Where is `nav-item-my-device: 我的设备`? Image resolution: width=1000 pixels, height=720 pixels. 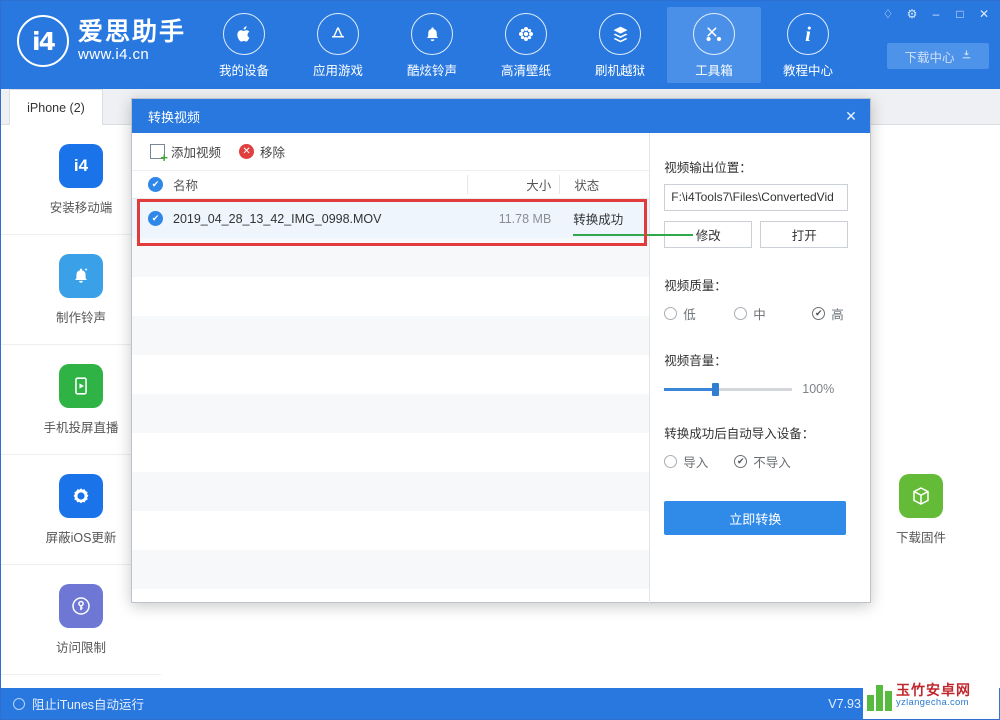 nav-item-my-device: 我的设备 is located at coordinates (244, 45).